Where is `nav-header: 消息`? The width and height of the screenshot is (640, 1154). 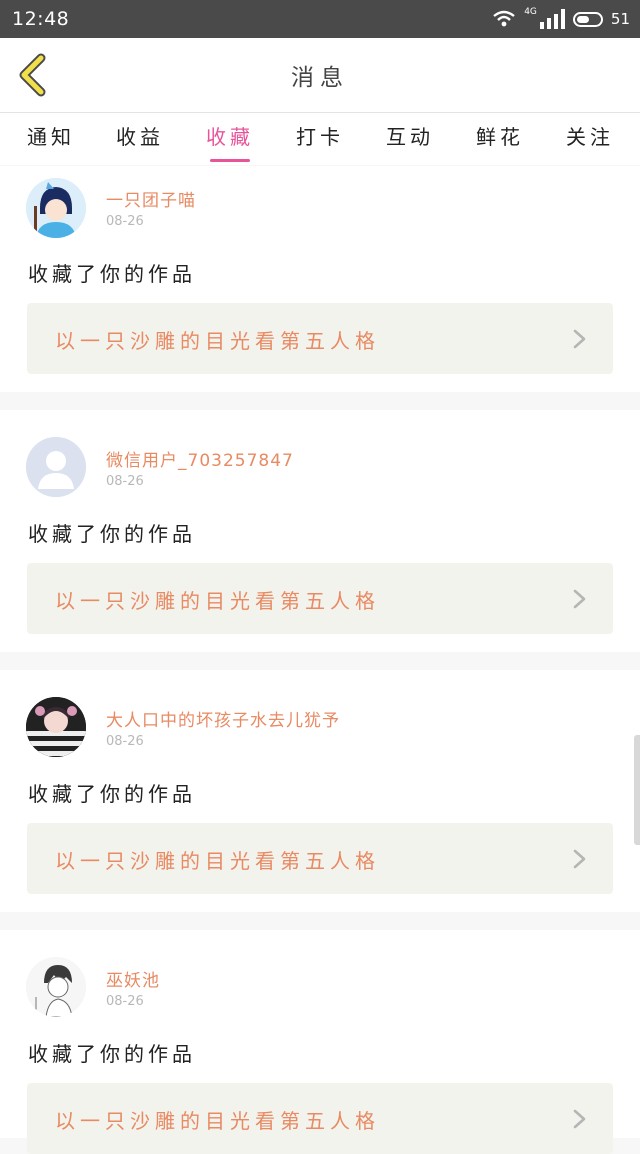
nav-header: 消息 is located at coordinates (320, 75).